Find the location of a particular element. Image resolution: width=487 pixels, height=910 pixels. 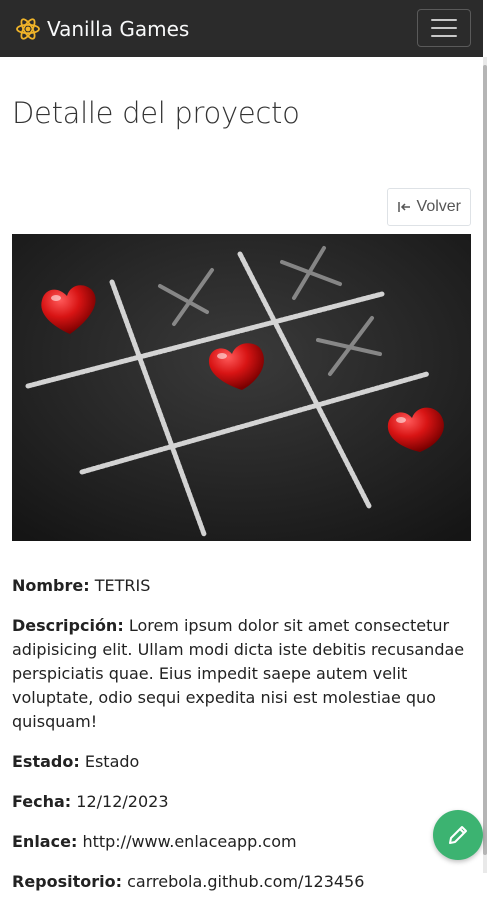

edit-fab-button is located at coordinates (458, 835).